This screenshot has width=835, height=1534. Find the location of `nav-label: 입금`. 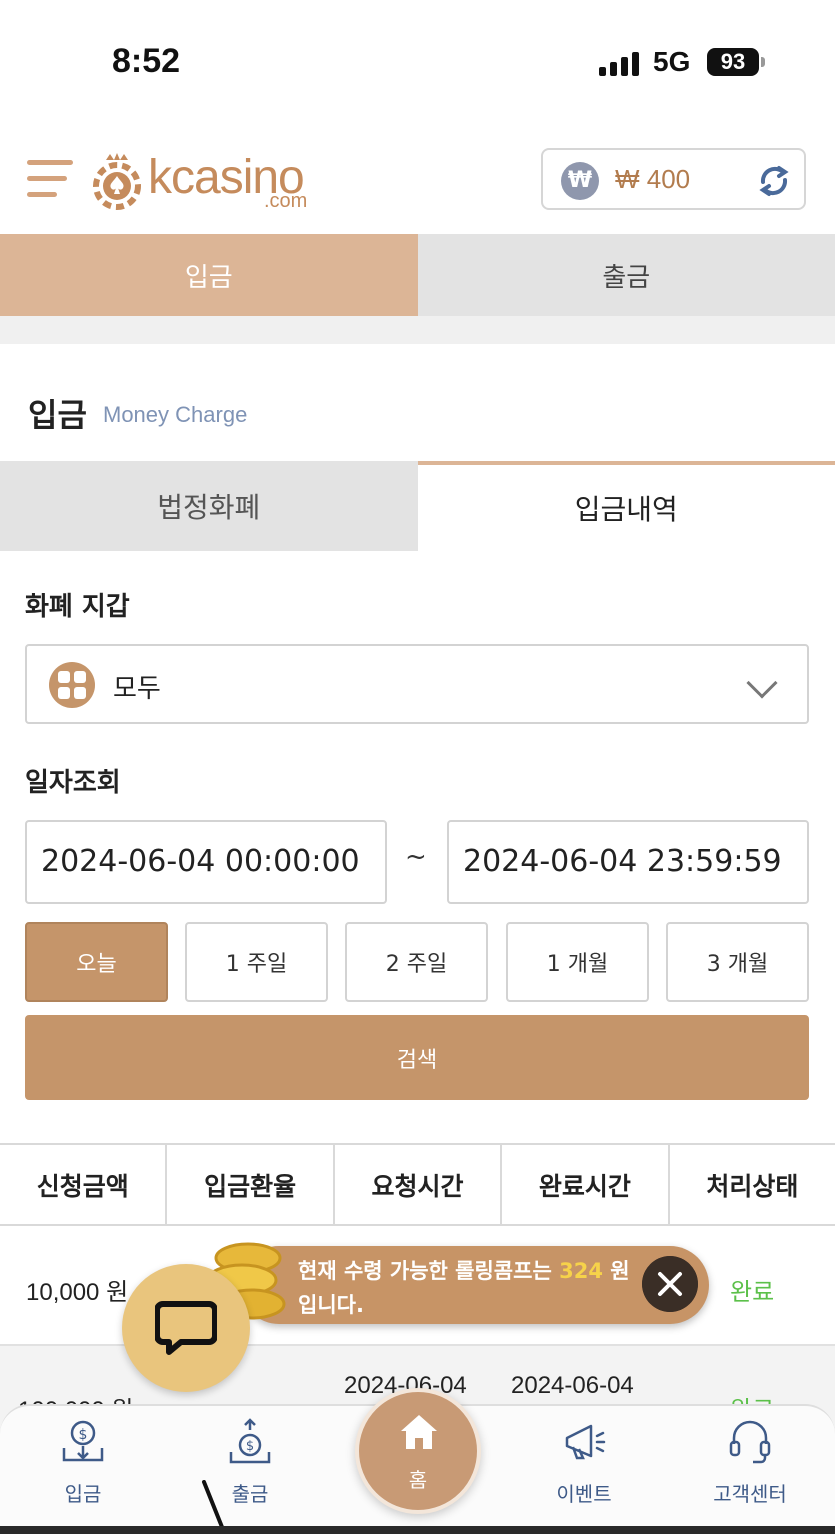

nav-label: 입금 is located at coordinates (83, 1494).